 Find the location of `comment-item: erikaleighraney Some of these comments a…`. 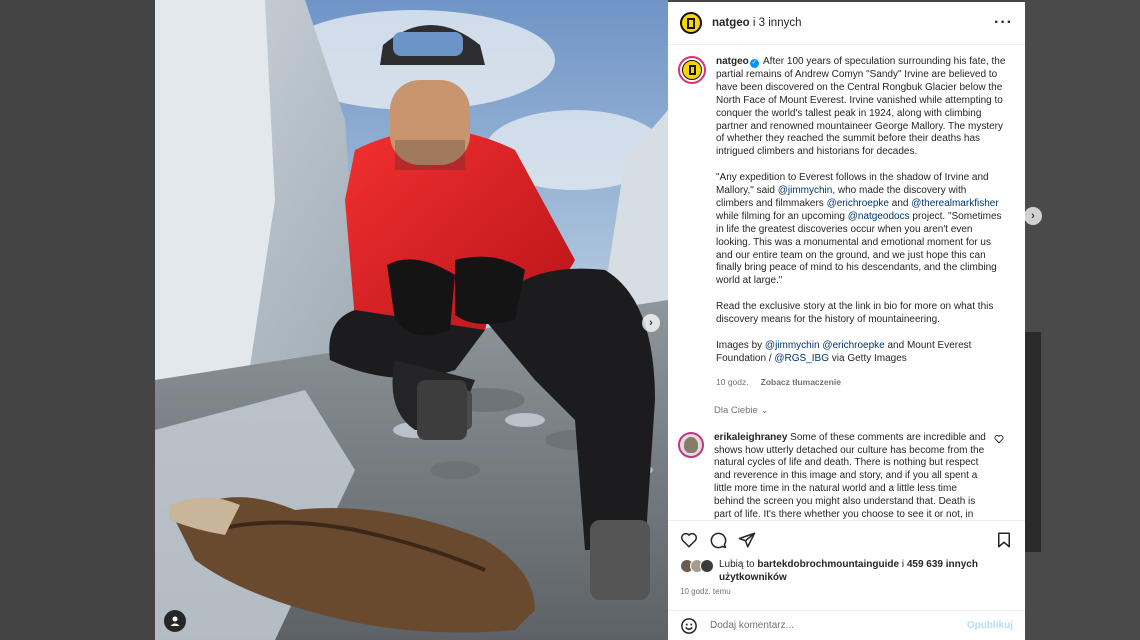

comment-item: erikaleighraney Some of these comments a… is located at coordinates (846, 471).